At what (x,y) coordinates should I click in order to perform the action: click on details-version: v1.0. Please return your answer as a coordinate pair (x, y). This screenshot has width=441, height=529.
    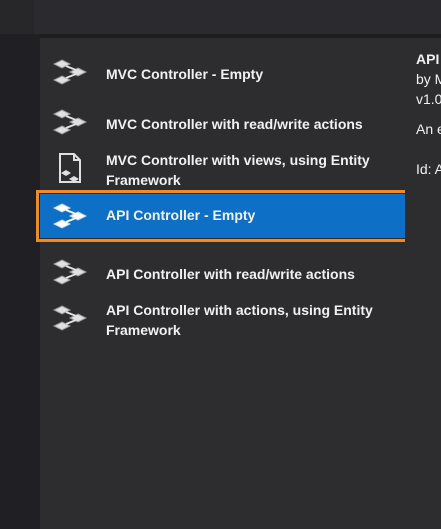
    Looking at the image, I should click on (428, 99).